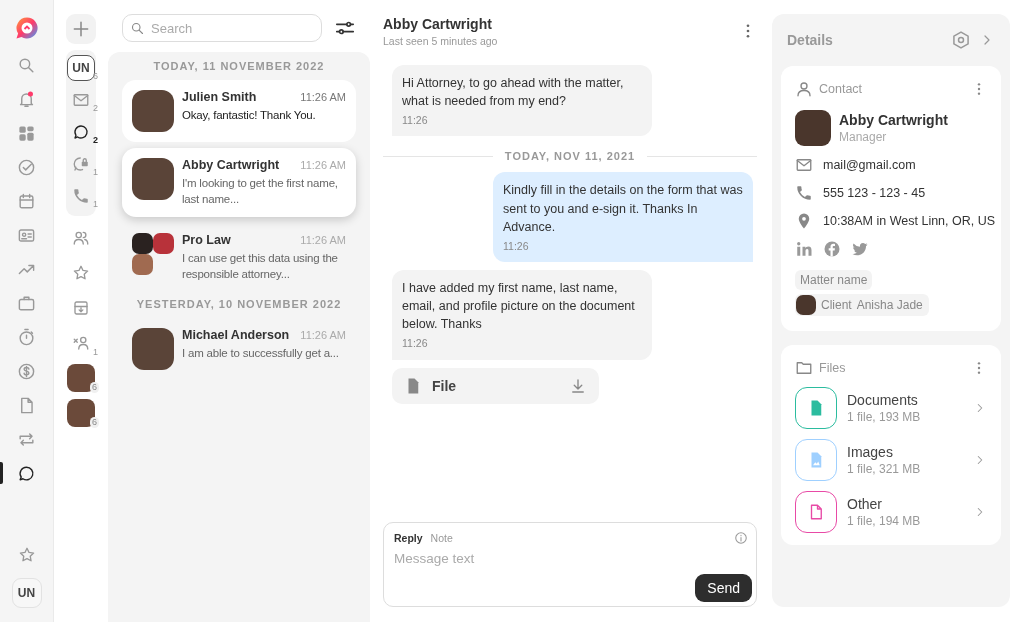 This screenshot has width=1024, height=622. I want to click on search-icon, so click(137, 28).